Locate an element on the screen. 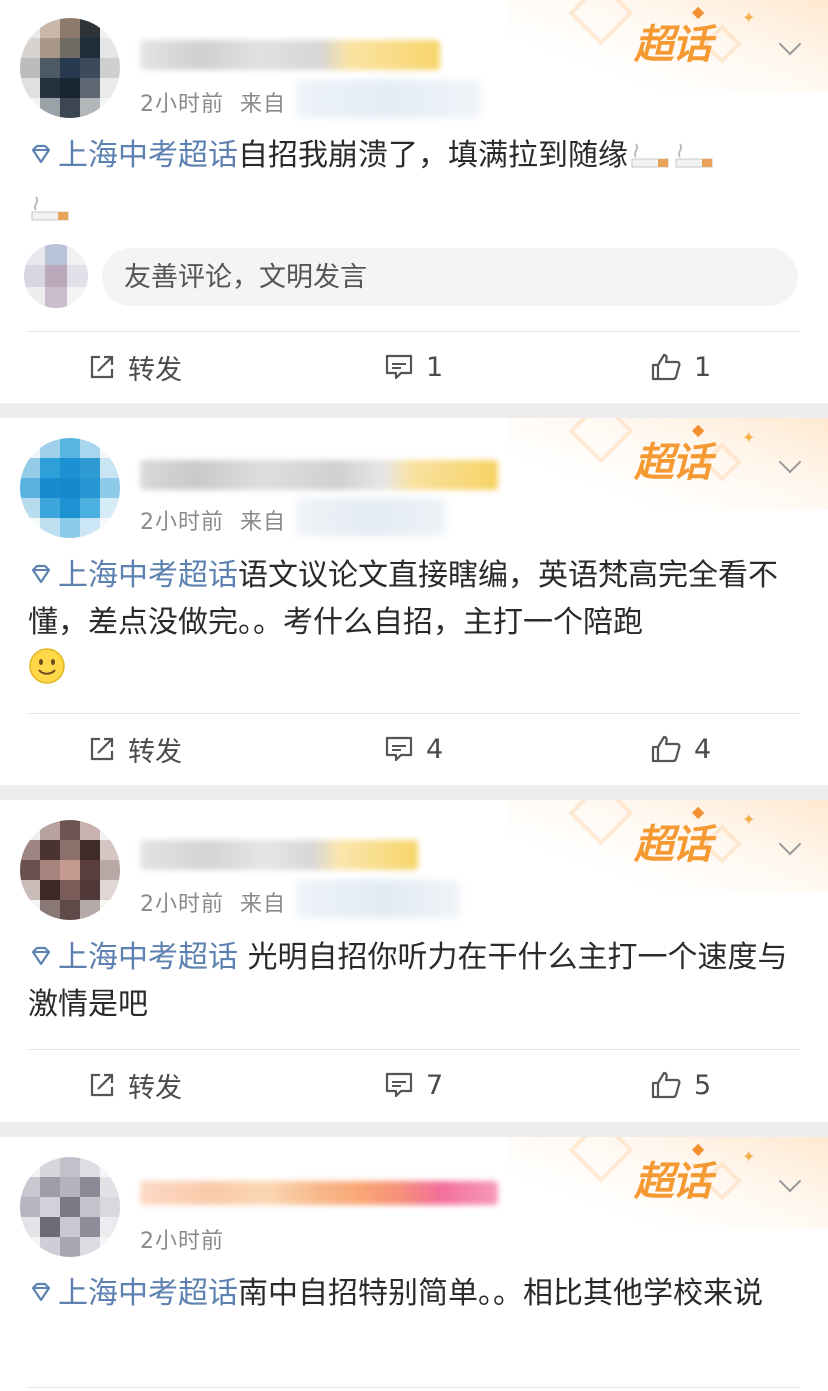 Image resolution: width=828 pixels, height=1391 pixels. post-text: 上海中考超话自招我崩溃了，填满拉到随缘 is located at coordinates (413, 185).